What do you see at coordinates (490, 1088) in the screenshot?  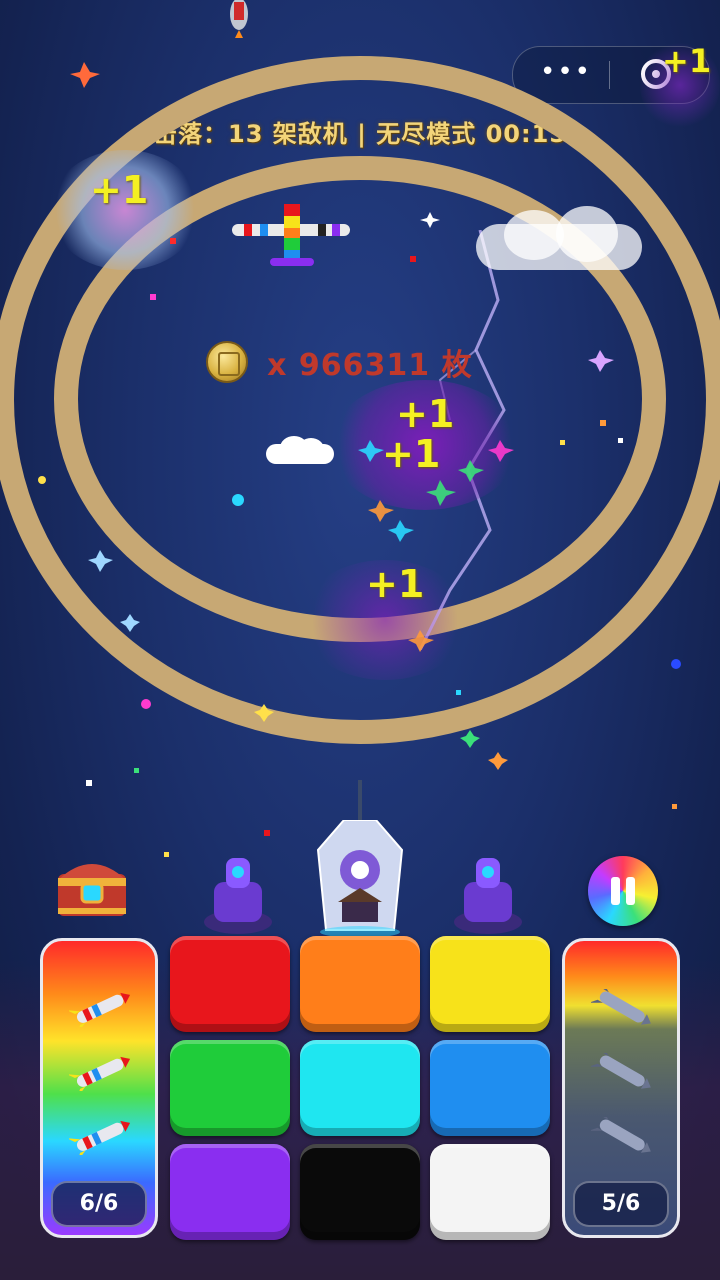 I see `color-tile-blue` at bounding box center [490, 1088].